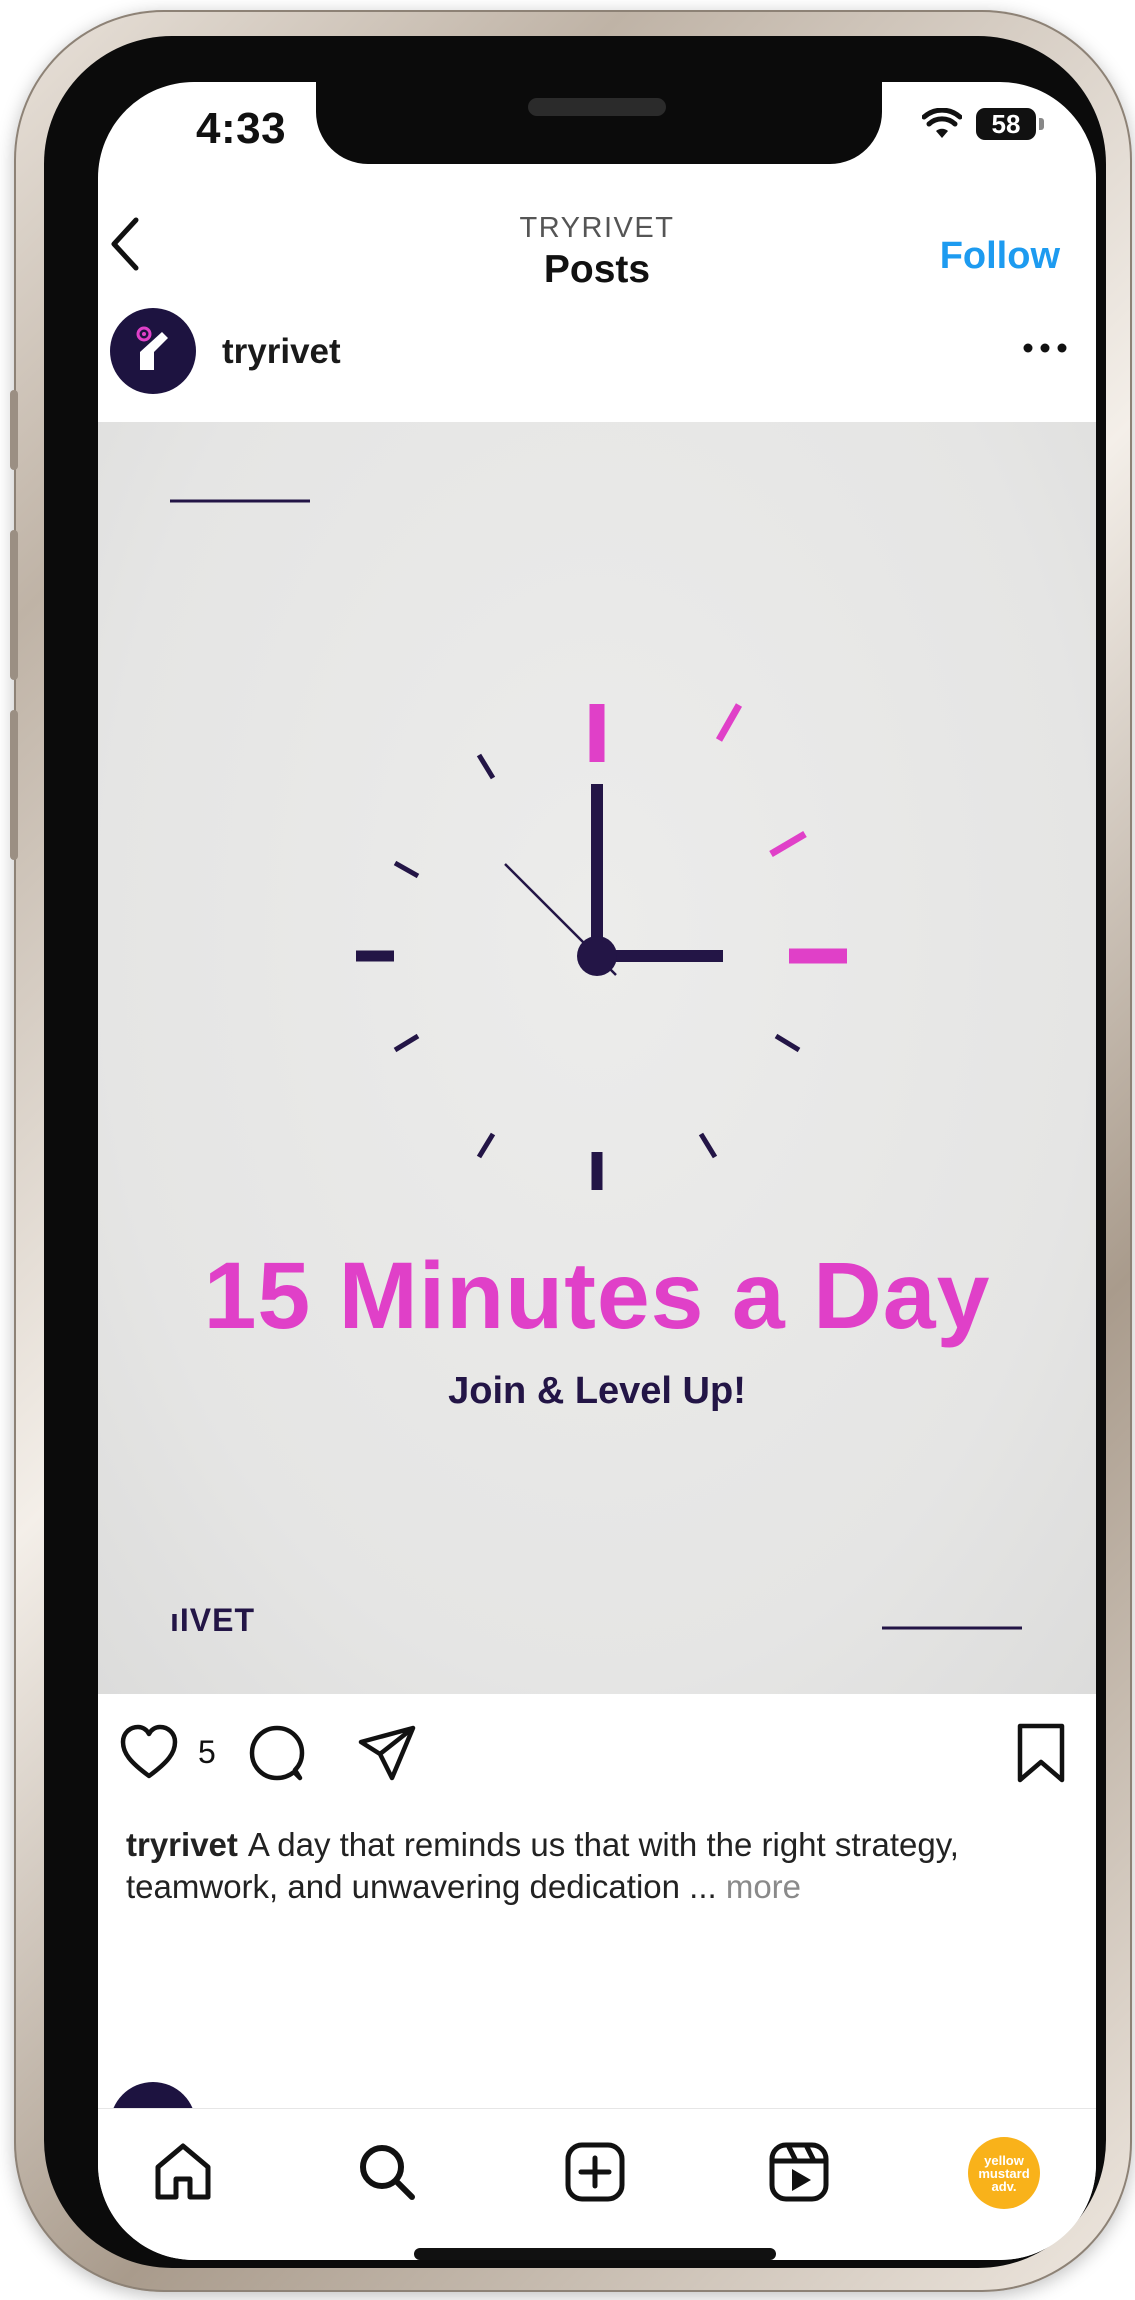 The height and width of the screenshot is (2300, 1135). I want to click on status-icons: 58, so click(983, 124).